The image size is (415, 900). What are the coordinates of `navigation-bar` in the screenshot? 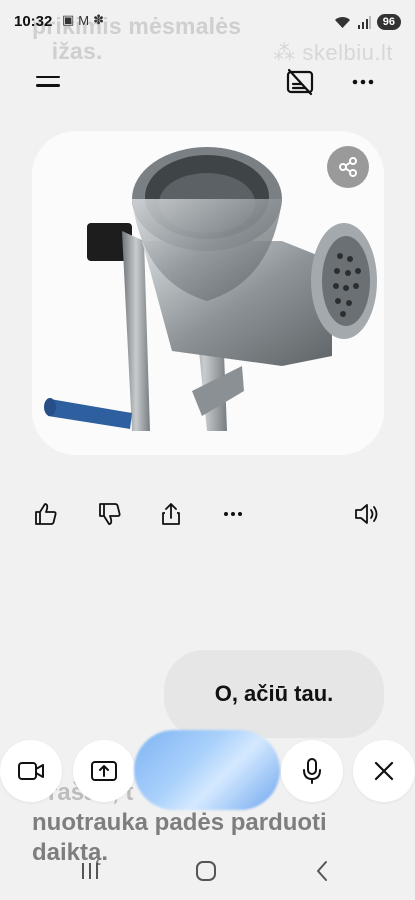 It's located at (207, 873).